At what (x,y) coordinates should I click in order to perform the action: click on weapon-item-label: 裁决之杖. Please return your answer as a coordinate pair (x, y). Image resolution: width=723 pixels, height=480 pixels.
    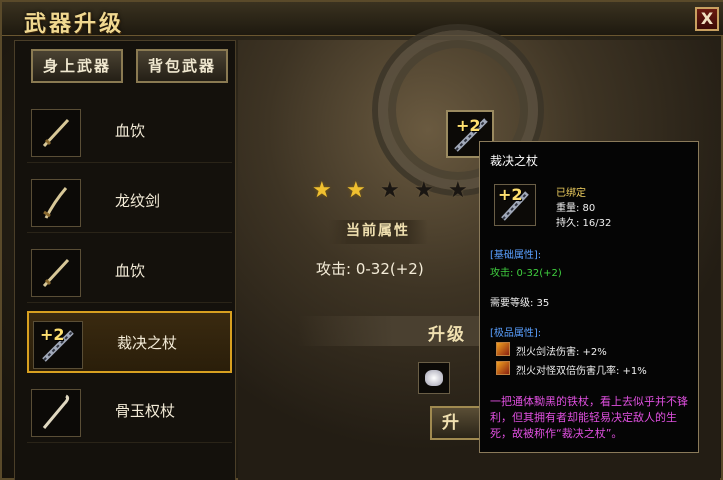
    Looking at the image, I should click on (147, 343).